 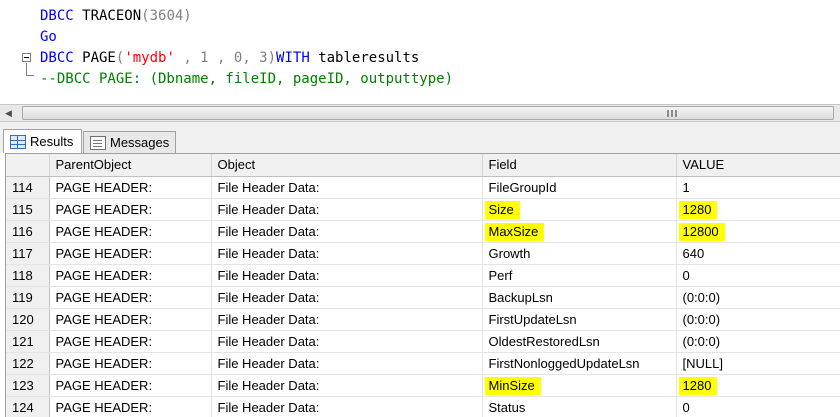 What do you see at coordinates (579, 363) in the screenshot?
I see `cell-field: FirstNonloggedUpdateLsn` at bounding box center [579, 363].